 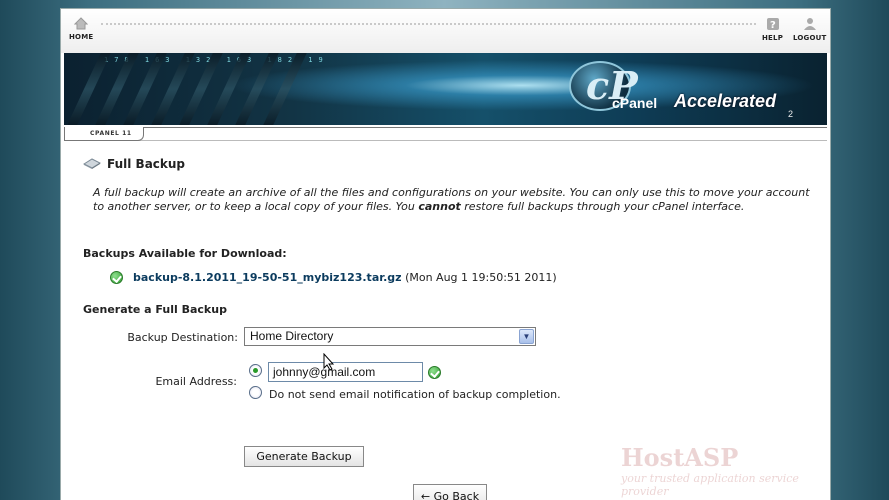 What do you see at coordinates (345, 372) in the screenshot?
I see `email-field: johnny@gmail.com` at bounding box center [345, 372].